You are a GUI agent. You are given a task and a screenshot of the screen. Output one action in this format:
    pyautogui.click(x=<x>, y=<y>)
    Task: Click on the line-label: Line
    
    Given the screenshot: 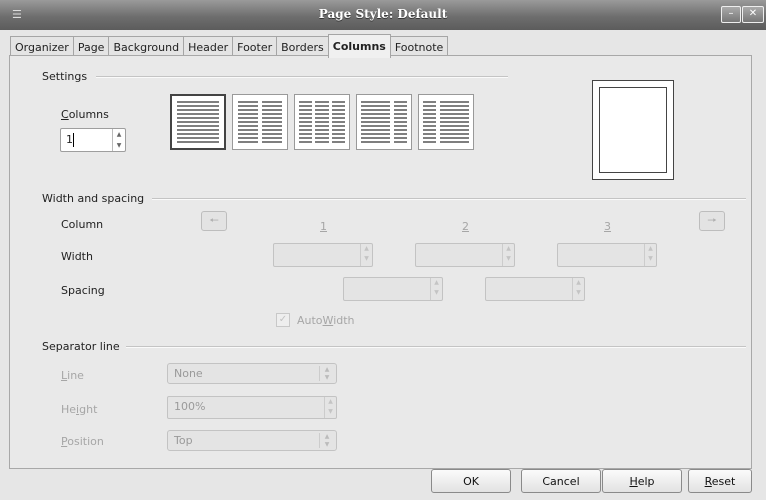 What is the action you would take?
    pyautogui.click(x=72, y=375)
    